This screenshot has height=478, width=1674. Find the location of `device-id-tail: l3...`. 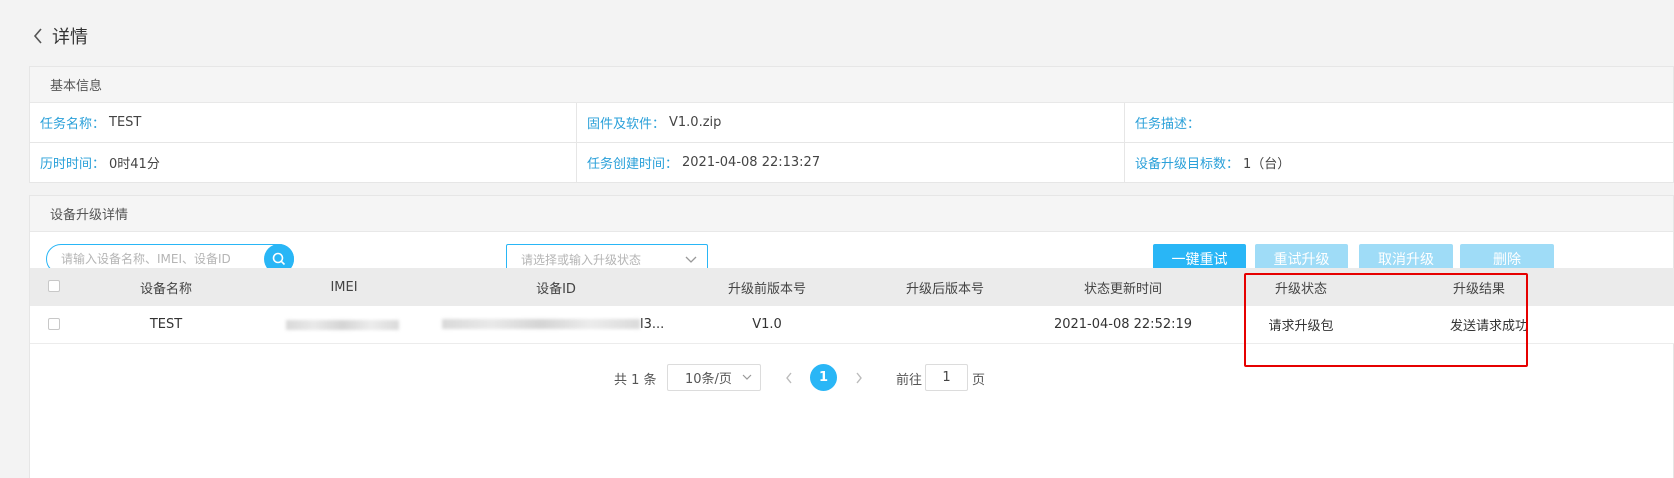

device-id-tail: l3... is located at coordinates (652, 324).